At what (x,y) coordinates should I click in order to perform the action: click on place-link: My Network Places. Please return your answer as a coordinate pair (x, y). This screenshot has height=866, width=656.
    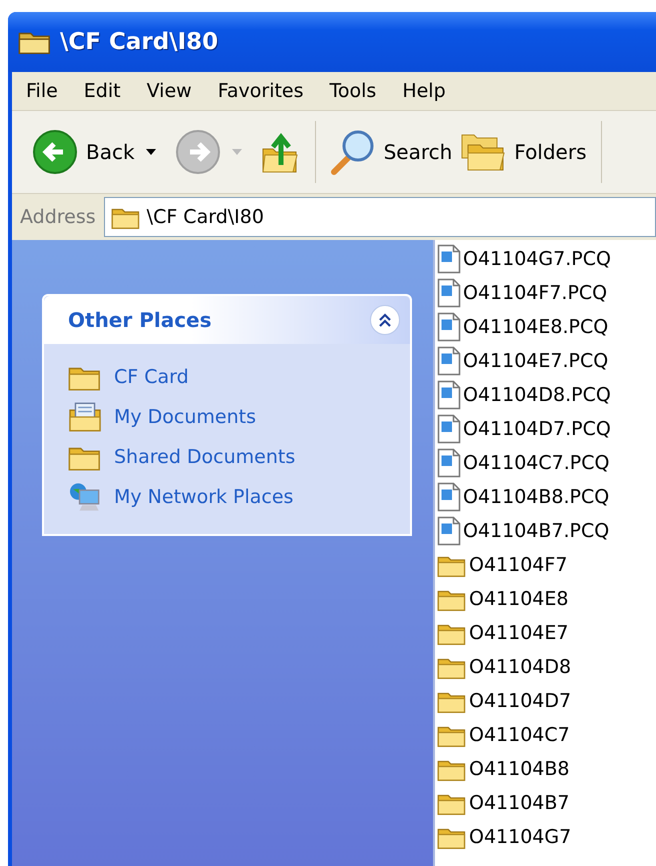
    Looking at the image, I should click on (204, 497).